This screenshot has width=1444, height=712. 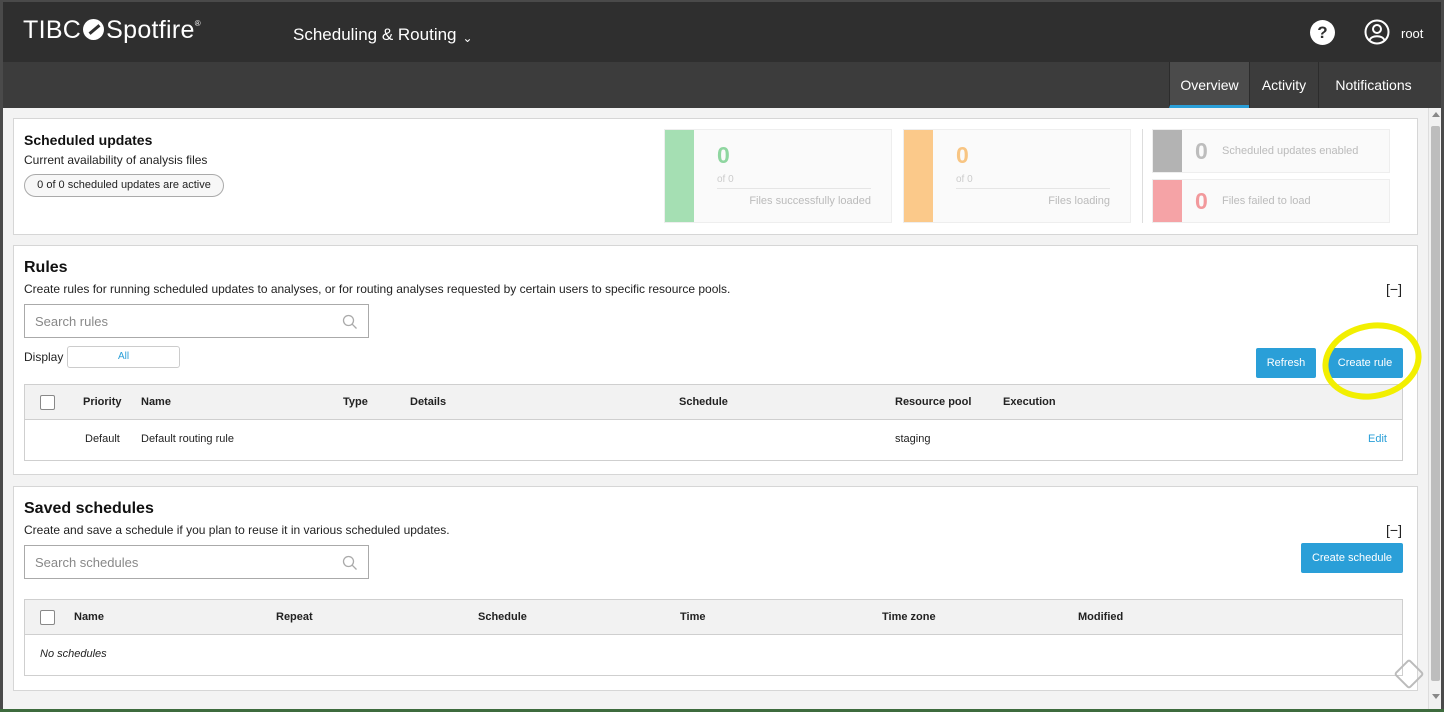 What do you see at coordinates (180, 562) in the screenshot?
I see `search-schedules-input` at bounding box center [180, 562].